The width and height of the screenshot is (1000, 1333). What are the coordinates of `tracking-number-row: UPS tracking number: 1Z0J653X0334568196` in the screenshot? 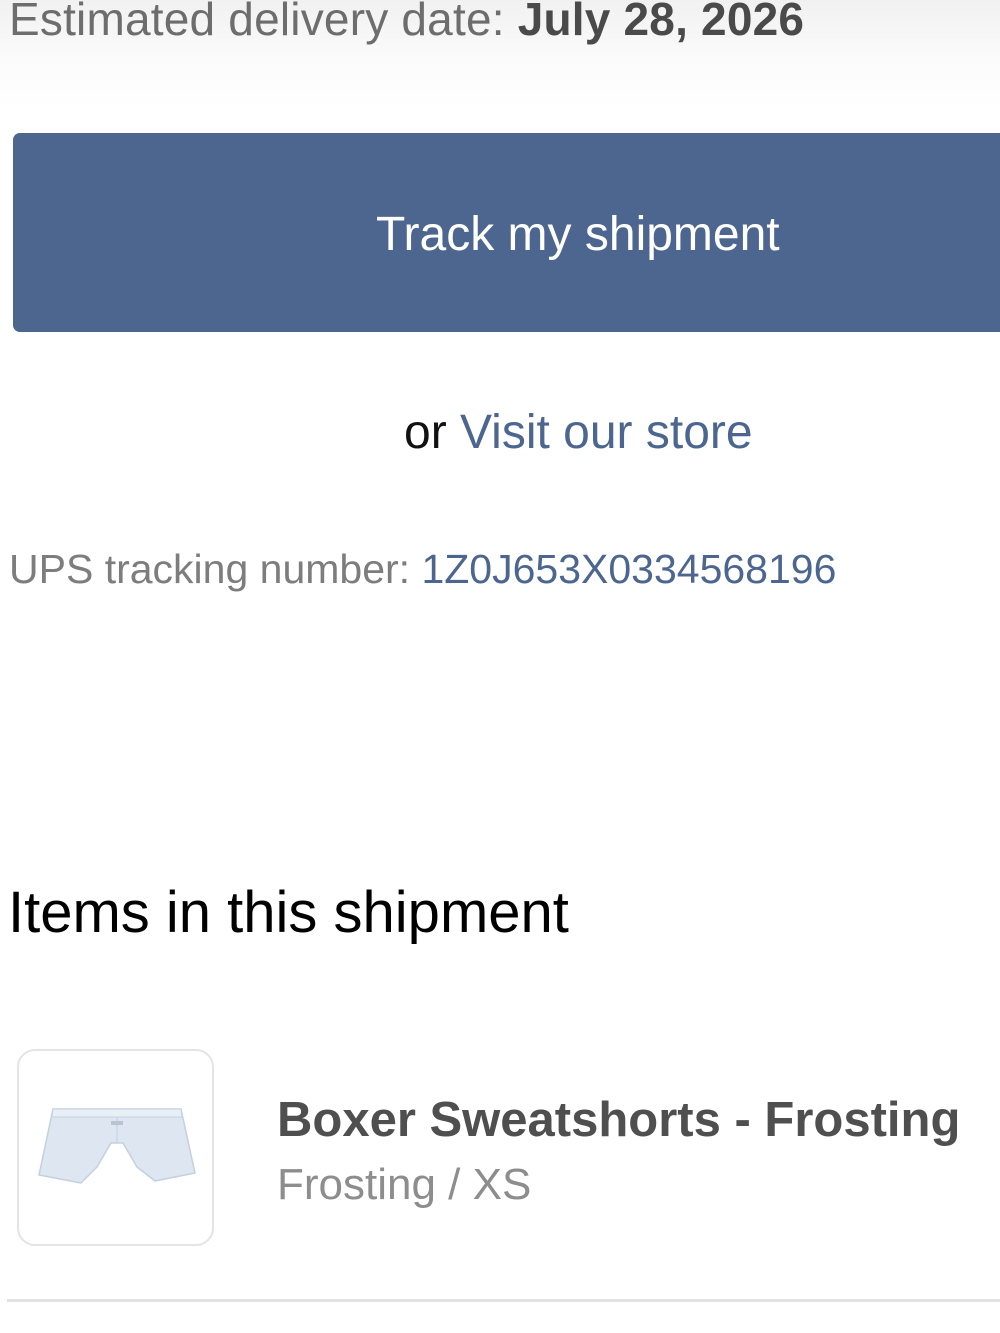 It's located at (422, 569).